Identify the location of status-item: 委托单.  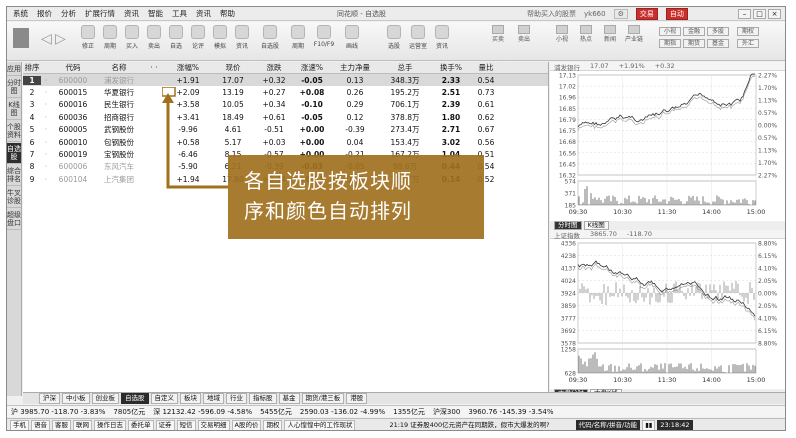
(141, 424).